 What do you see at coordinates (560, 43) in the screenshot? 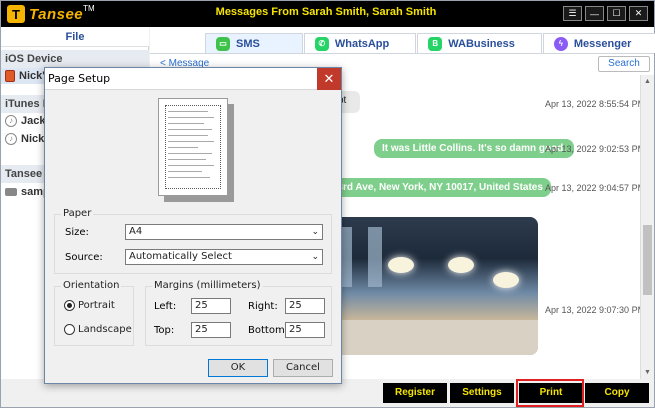
I see `messenger-icon: ϟ` at bounding box center [560, 43].